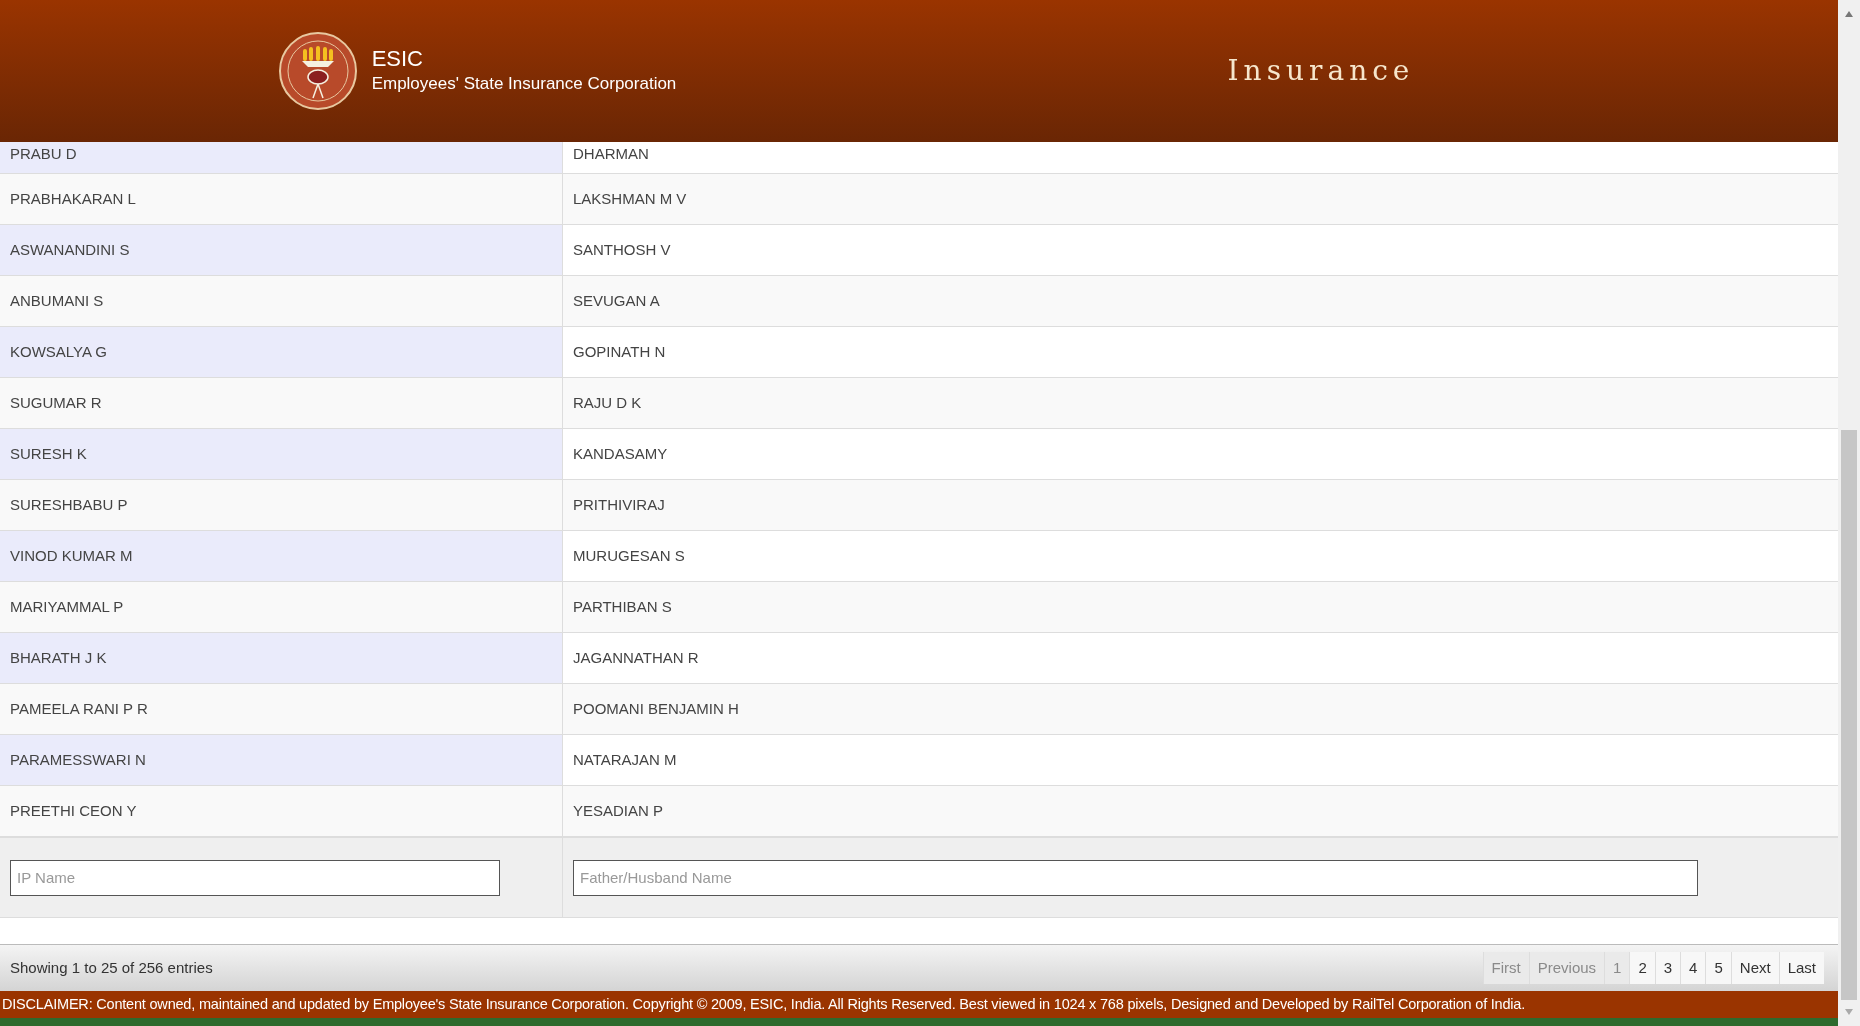 This screenshot has height=1026, width=1860. I want to click on section-title: Insurance, so click(1321, 71).